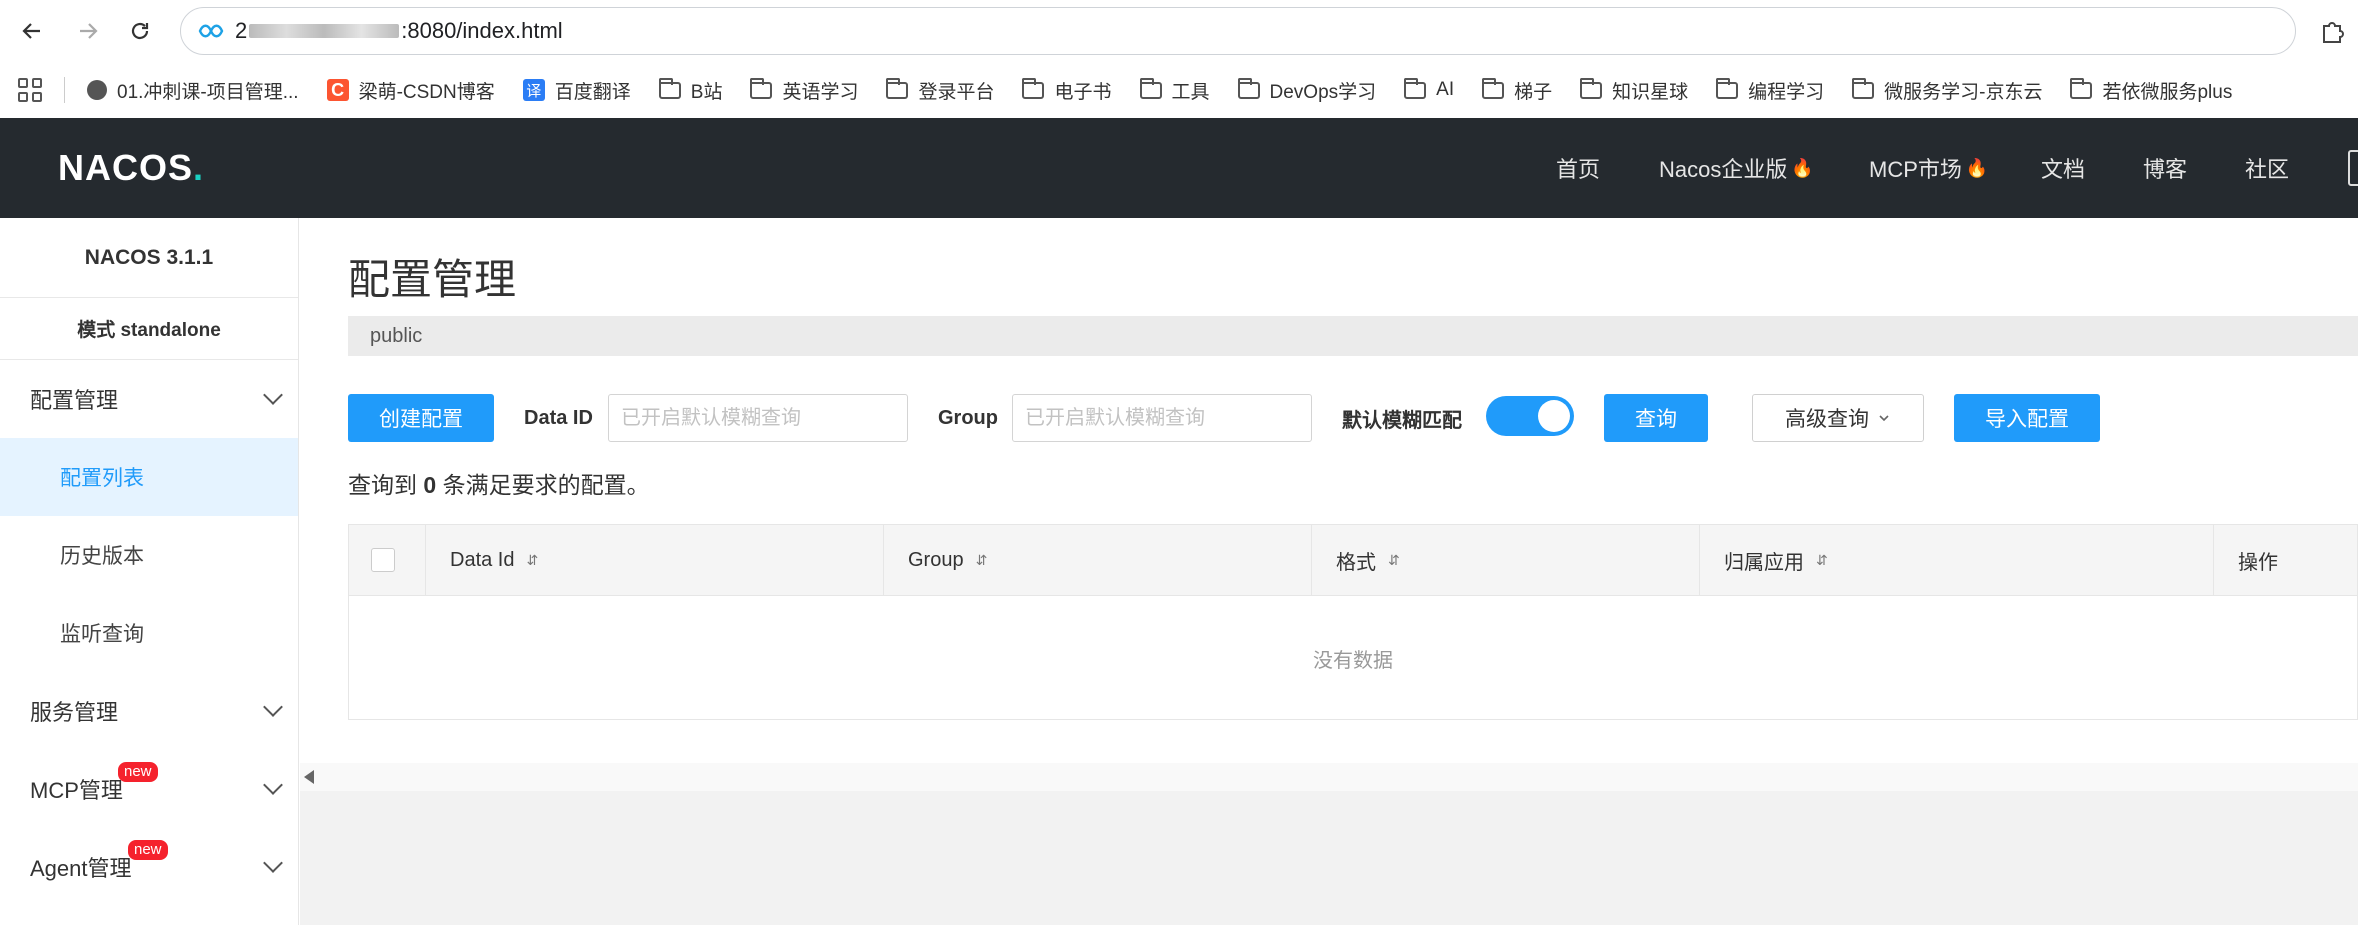 This screenshot has width=2358, height=925. What do you see at coordinates (337, 90) in the screenshot?
I see `csdn-icon: C` at bounding box center [337, 90].